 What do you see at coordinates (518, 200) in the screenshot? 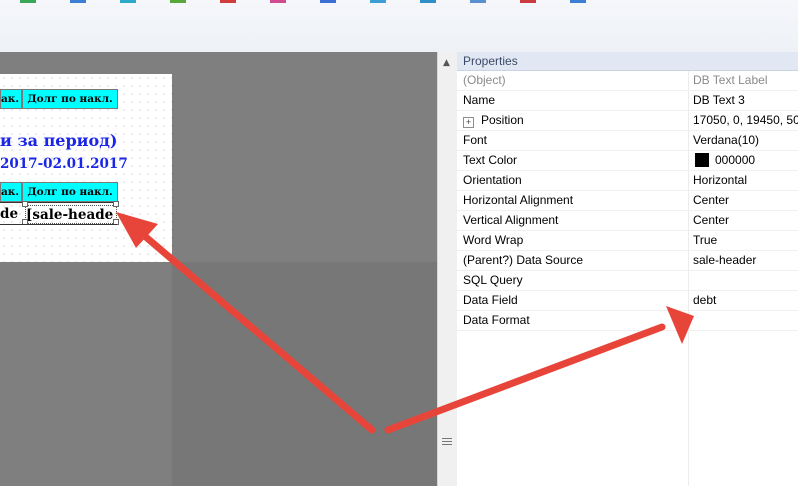
I see `property-name: Horizontal Alignment` at bounding box center [518, 200].